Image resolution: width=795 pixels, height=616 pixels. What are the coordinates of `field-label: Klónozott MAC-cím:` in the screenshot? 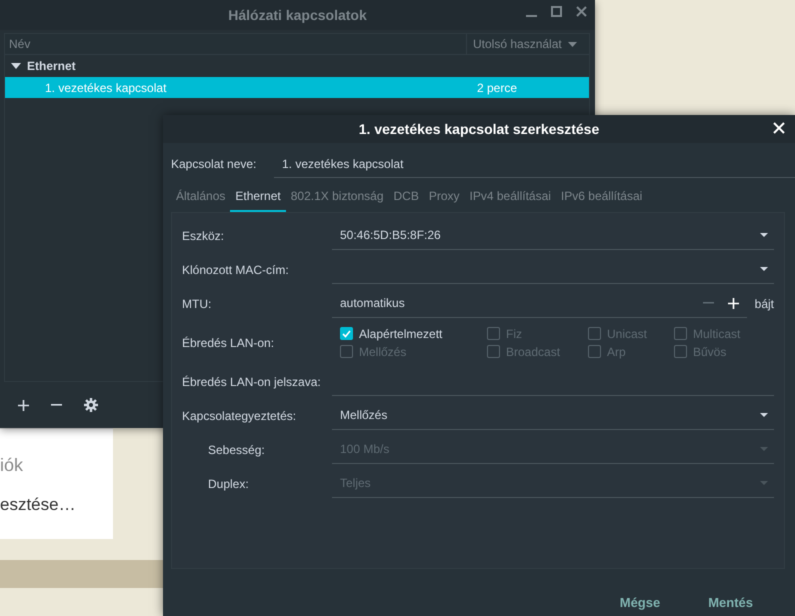 It's located at (236, 269).